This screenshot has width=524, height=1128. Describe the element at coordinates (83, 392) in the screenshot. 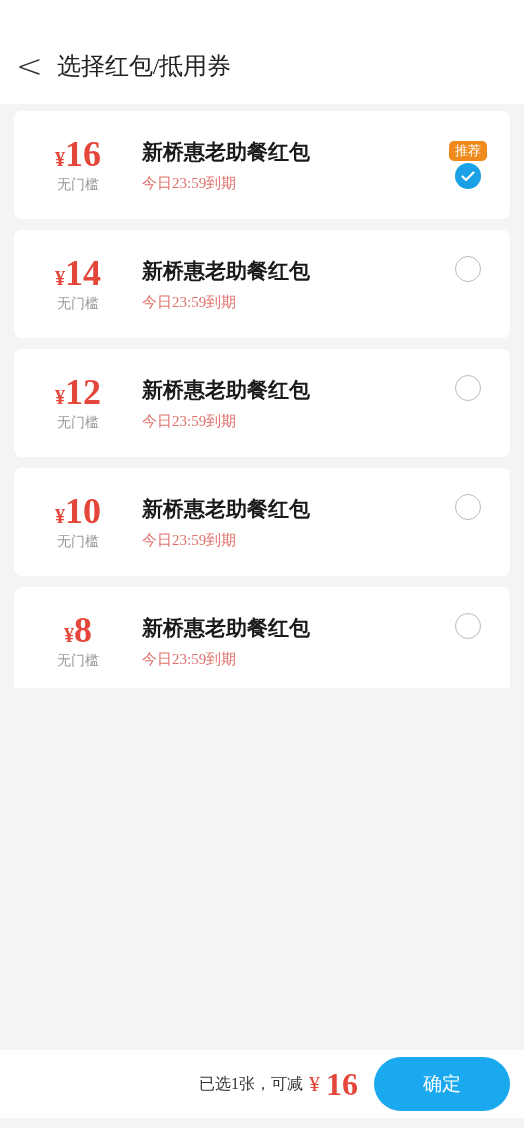

I see `coupon-amount: 12` at that location.